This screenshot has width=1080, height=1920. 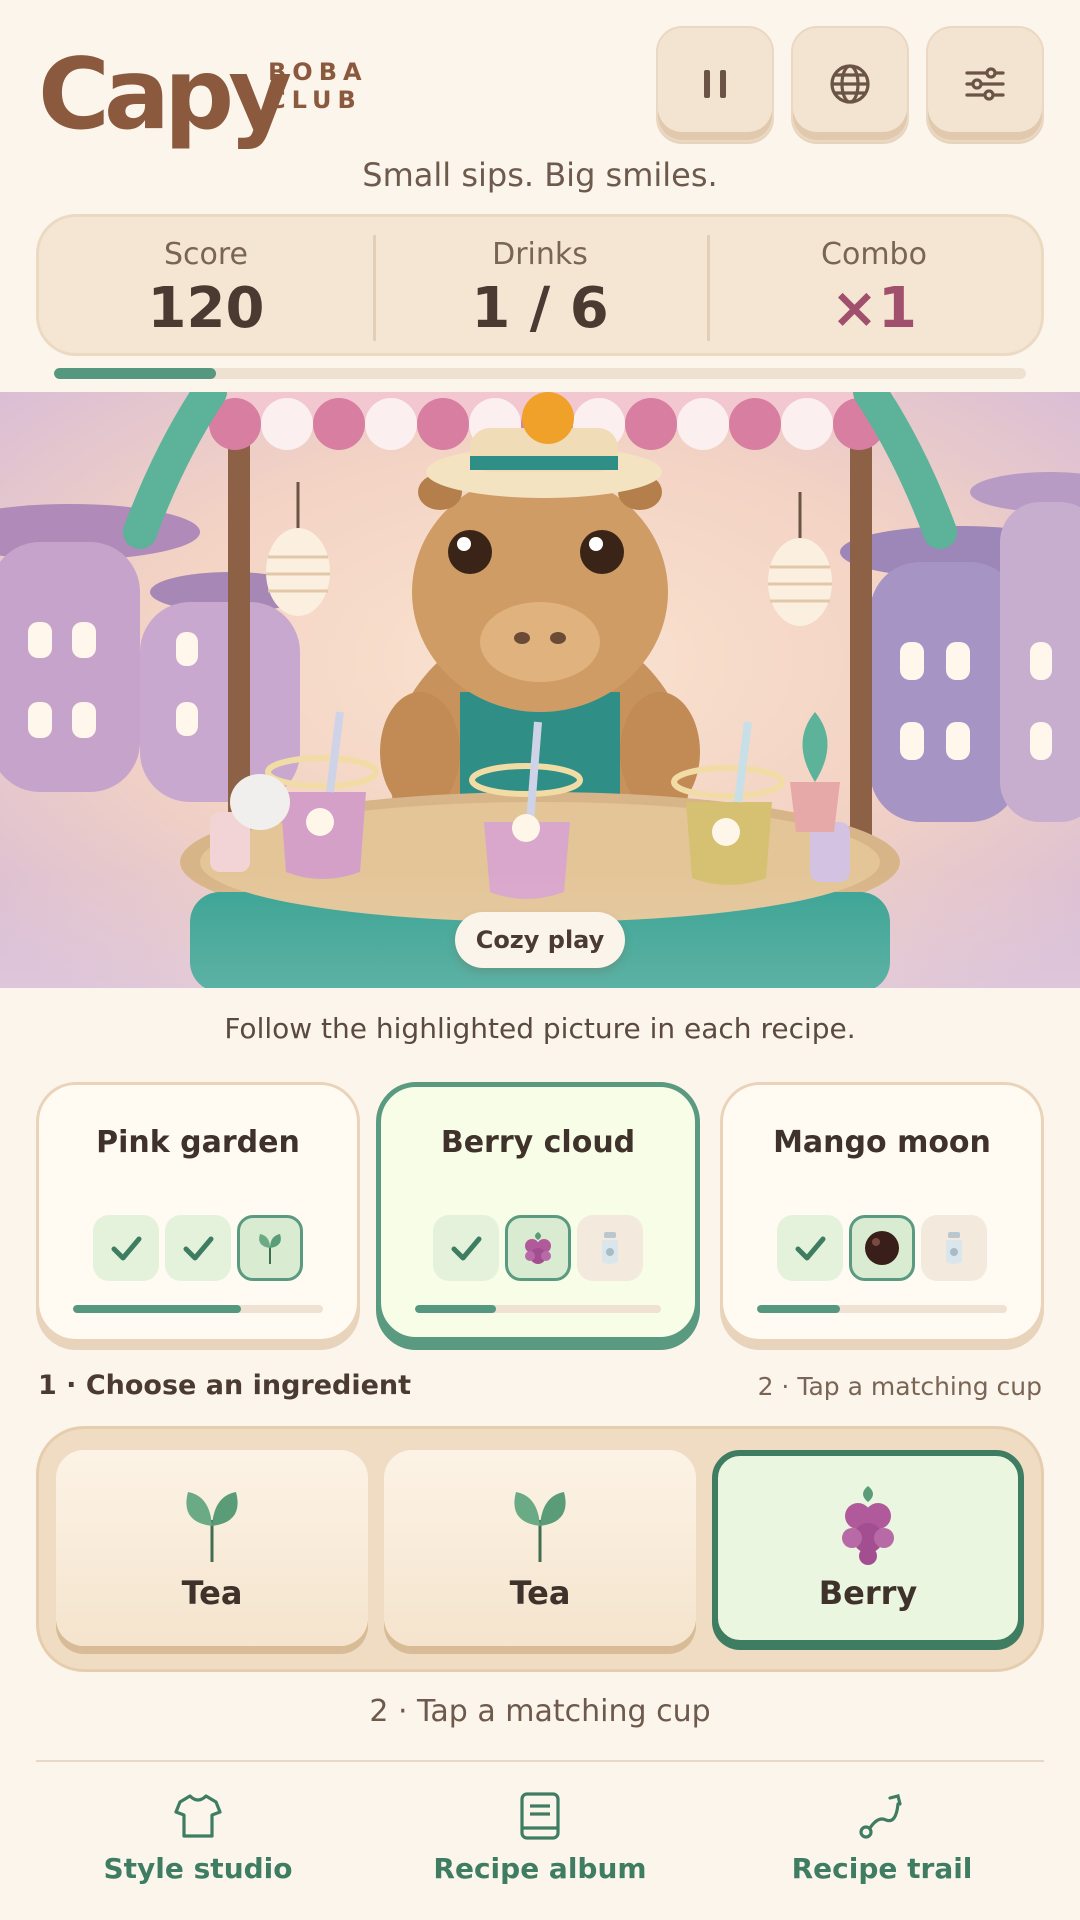 I want to click on pause-icon, so click(x=715, y=84).